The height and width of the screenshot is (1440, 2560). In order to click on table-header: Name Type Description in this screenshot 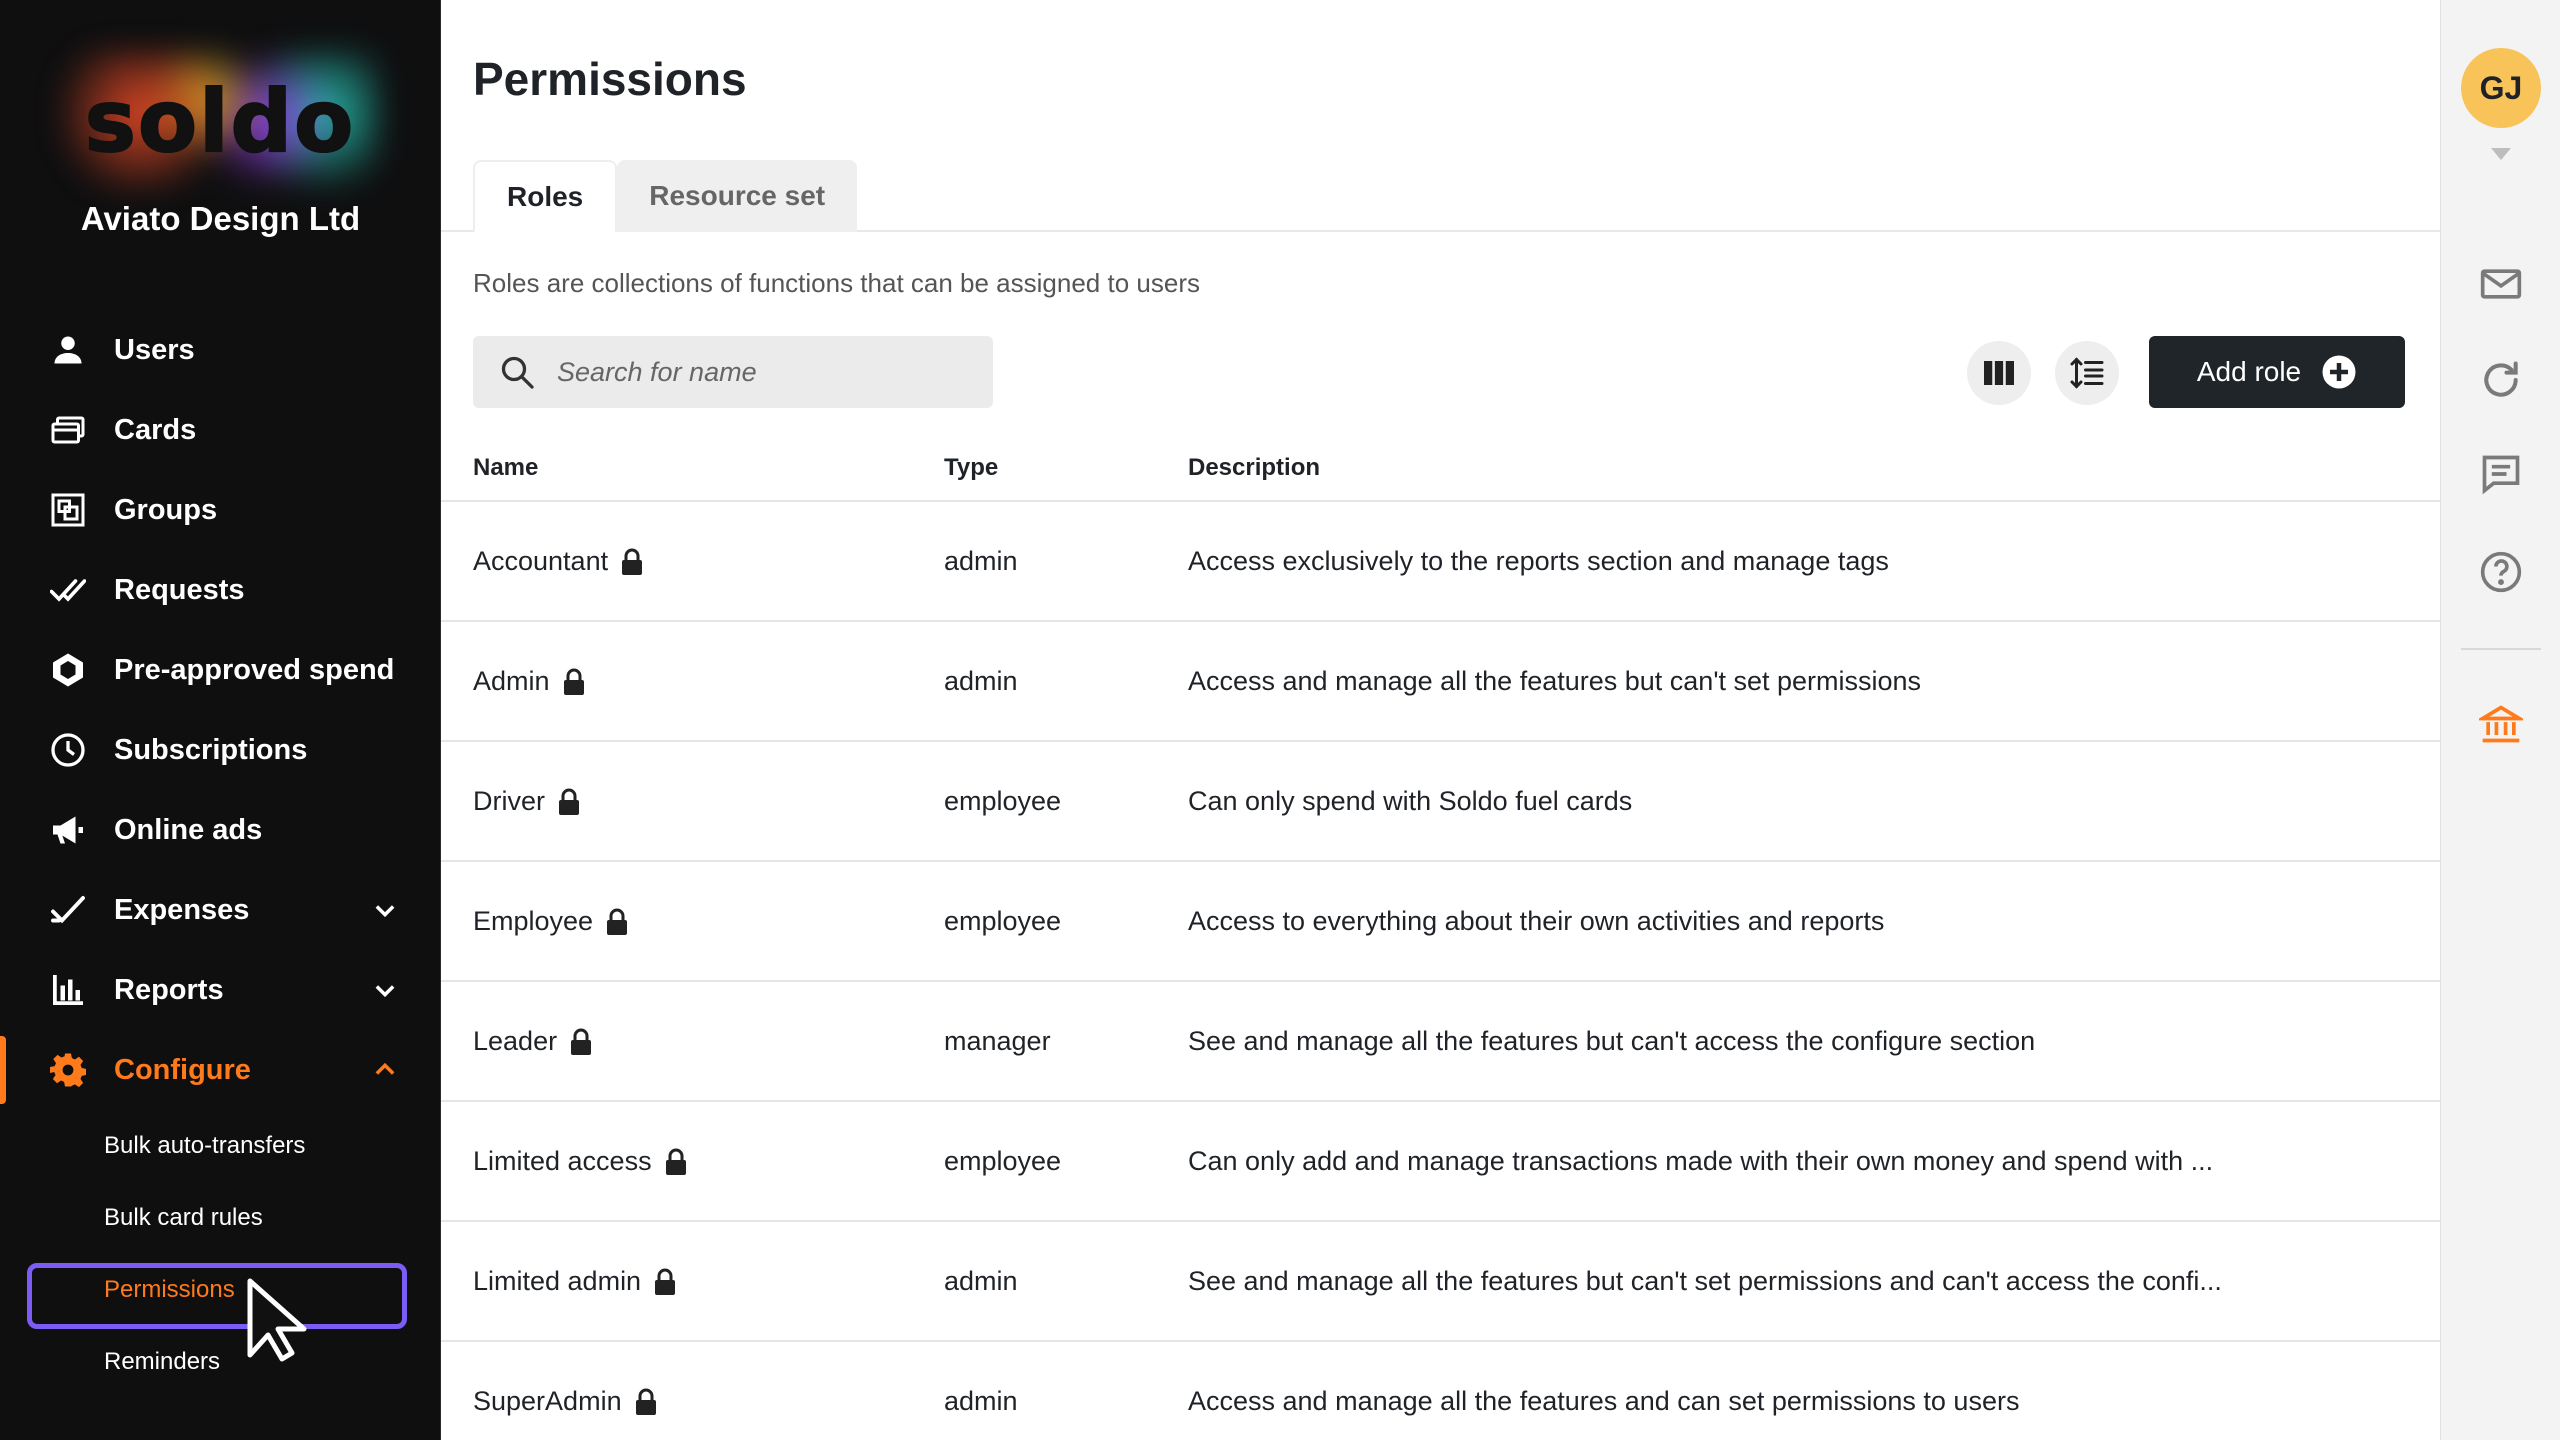, I will do `click(1440, 471)`.